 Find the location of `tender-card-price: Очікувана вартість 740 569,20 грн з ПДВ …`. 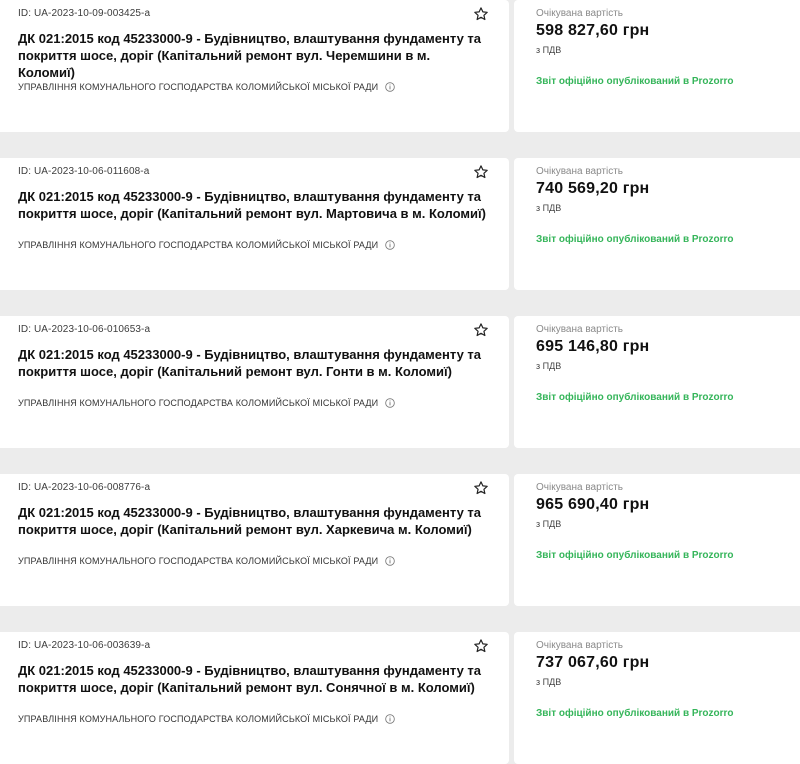

tender-card-price: Очікувана вартість 740 569,20 грн з ПДВ … is located at coordinates (657, 224).